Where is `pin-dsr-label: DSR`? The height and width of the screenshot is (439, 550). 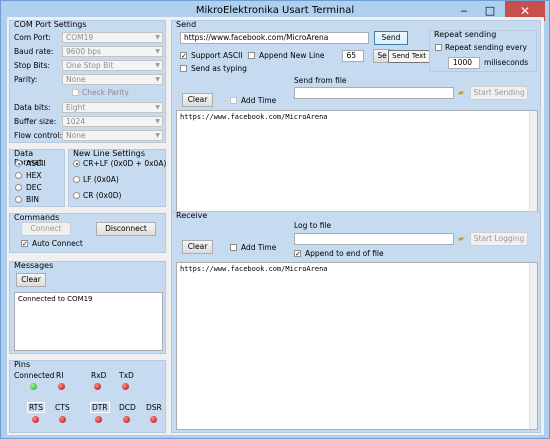 pin-dsr-label: DSR is located at coordinates (154, 407).